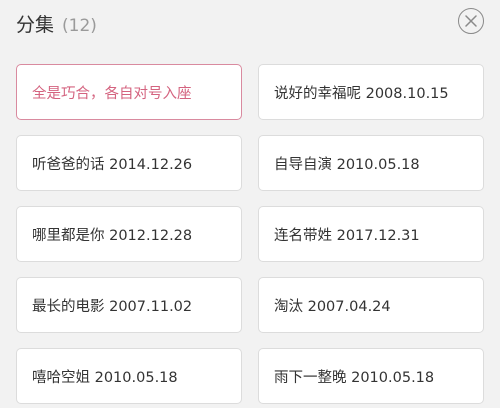 The width and height of the screenshot is (500, 408). What do you see at coordinates (250, 22) in the screenshot?
I see `episodes-header: 分集 (12)` at bounding box center [250, 22].